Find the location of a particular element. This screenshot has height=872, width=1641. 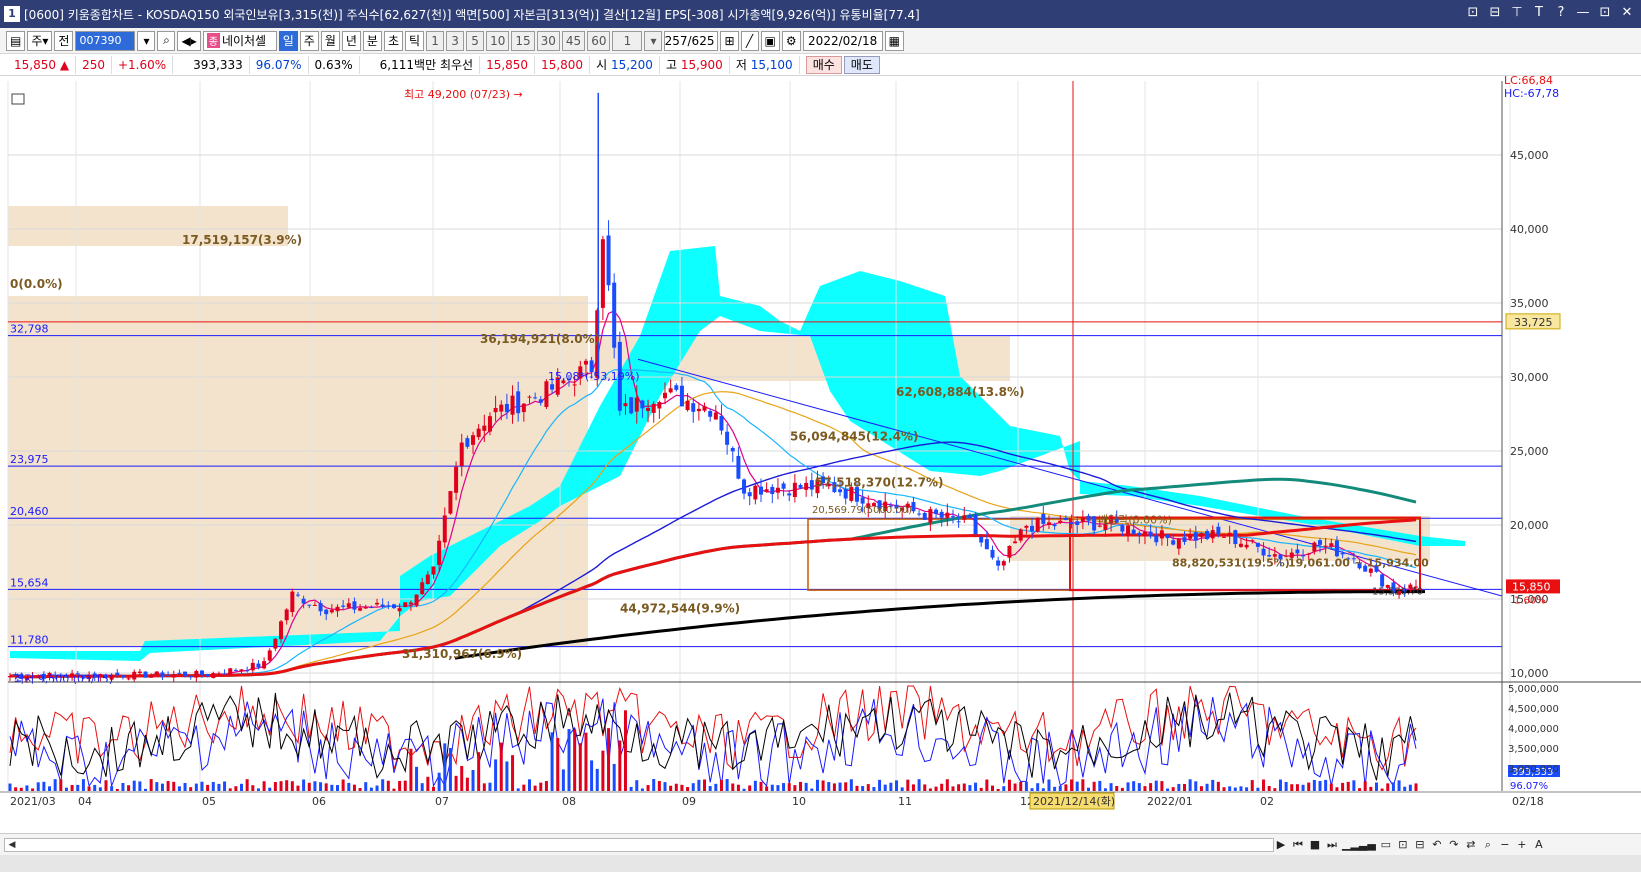

minimize-icon: — is located at coordinates (1583, 12).